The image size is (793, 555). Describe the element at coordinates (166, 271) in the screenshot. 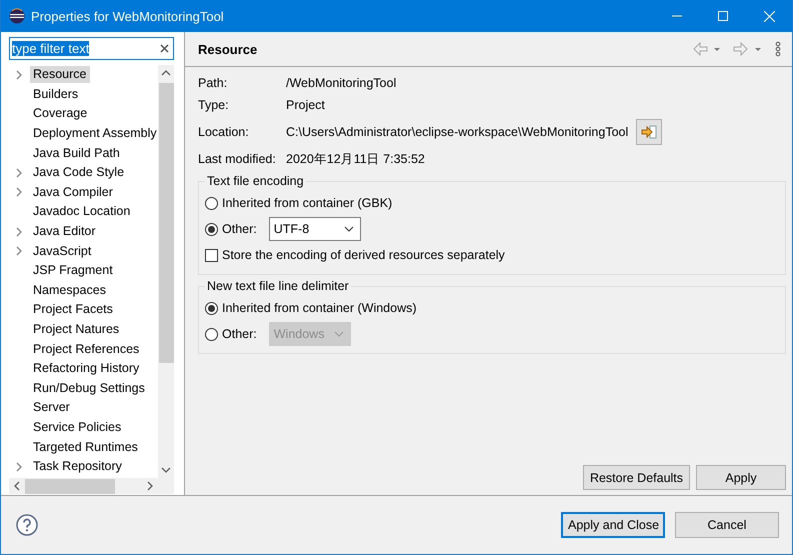

I see `vertical-scrollbar` at that location.